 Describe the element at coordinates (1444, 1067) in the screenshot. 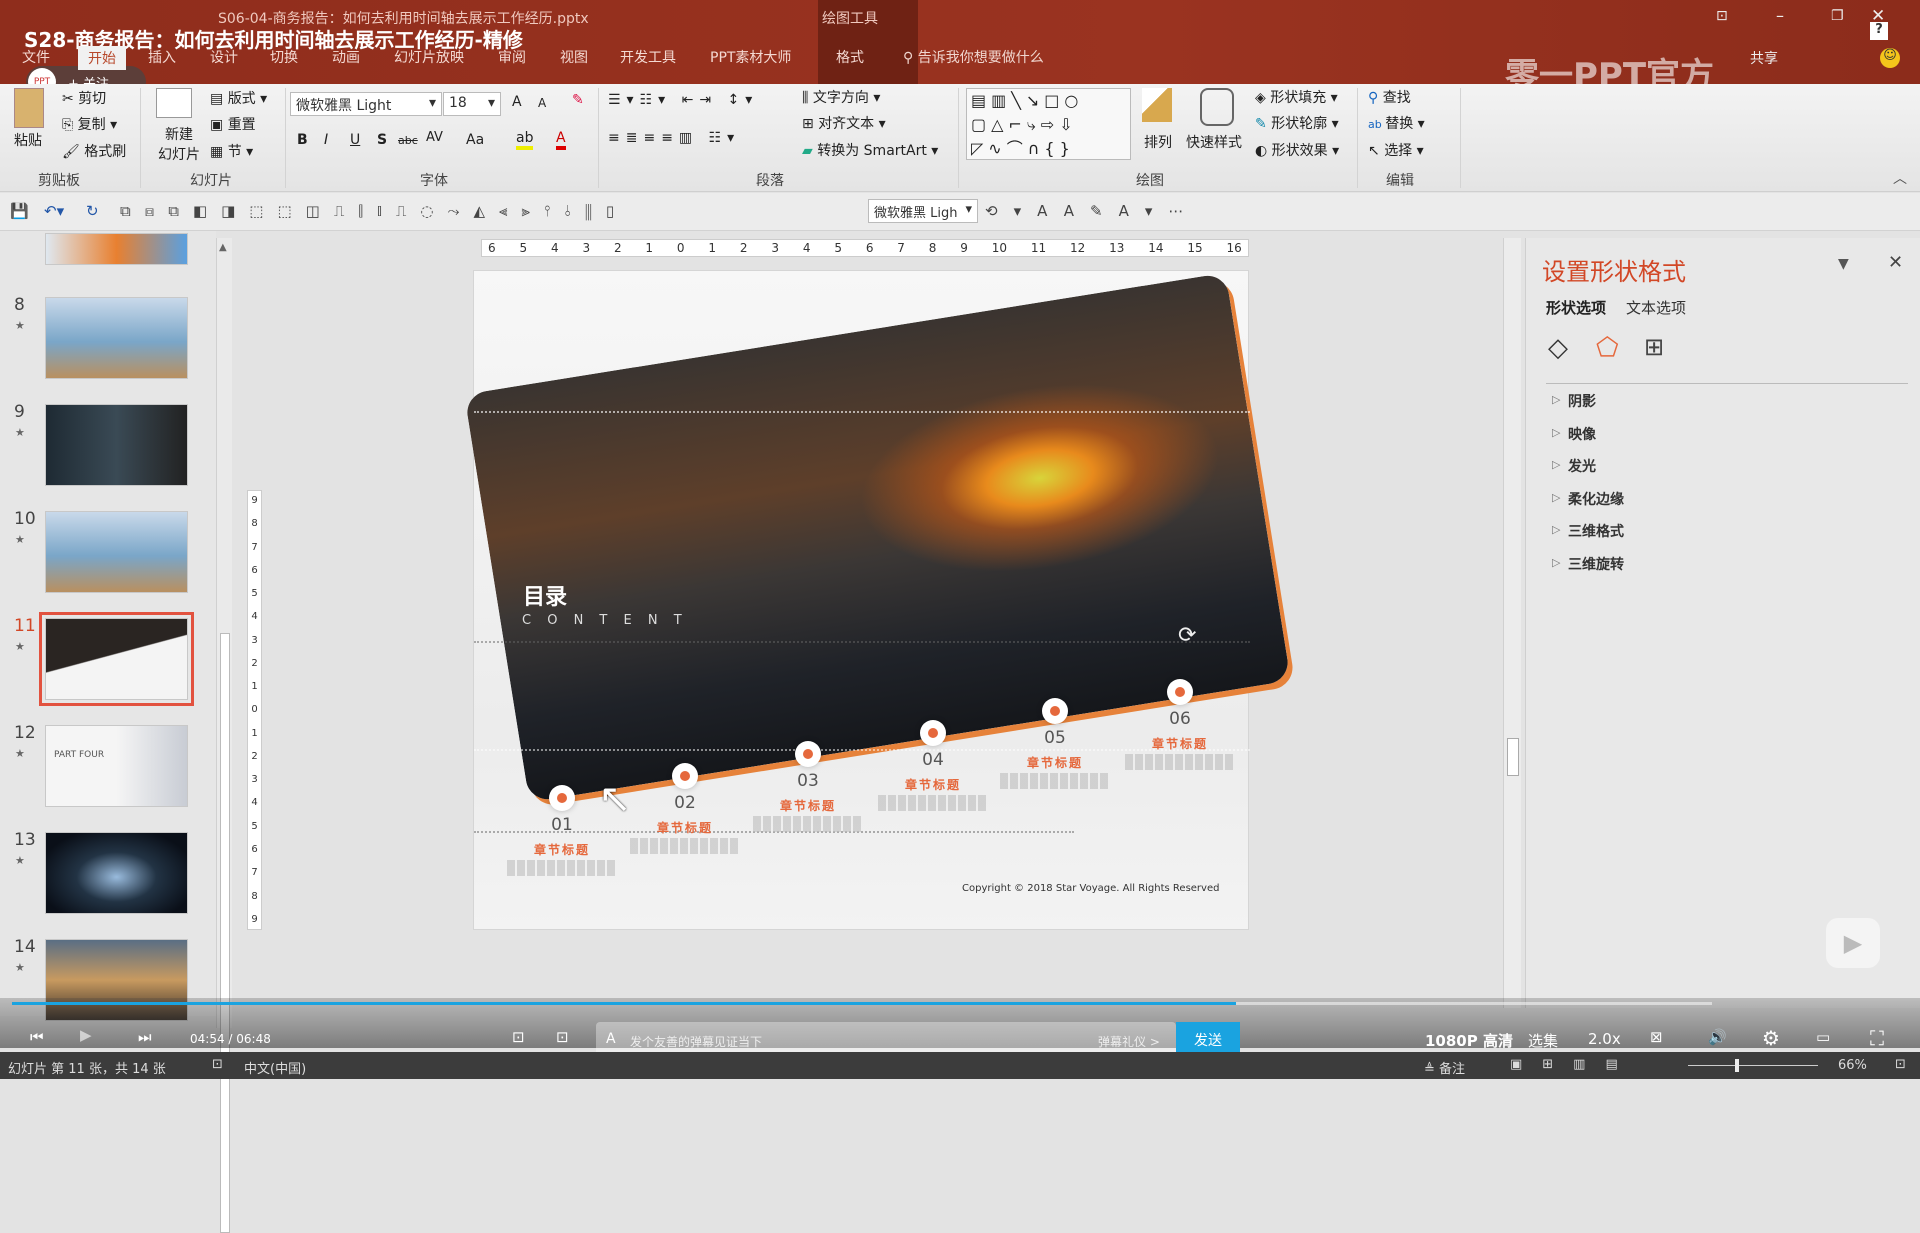

I see `notes-button: ≜ 备注` at that location.